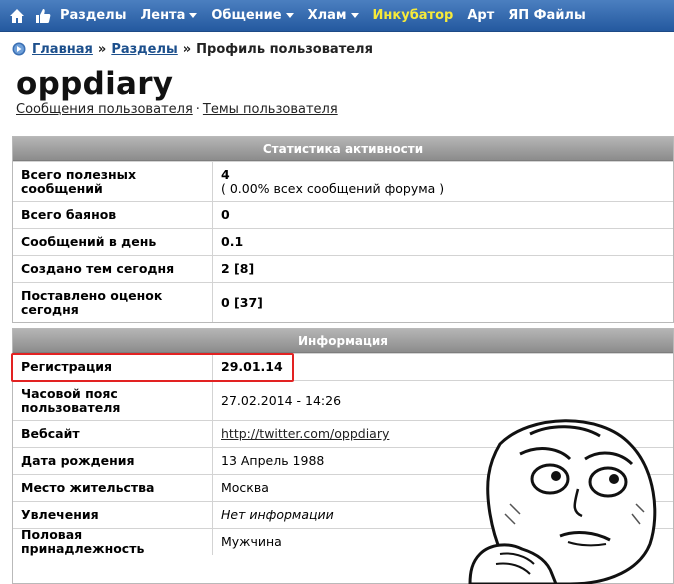  I want to click on row-label: Половая принадлежность, so click(113, 542).